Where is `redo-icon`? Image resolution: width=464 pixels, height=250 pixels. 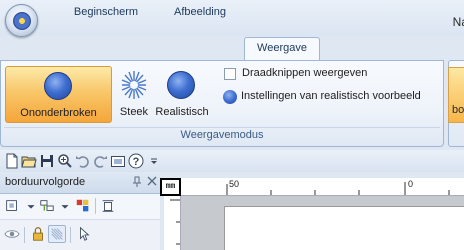
redo-icon is located at coordinates (100, 161).